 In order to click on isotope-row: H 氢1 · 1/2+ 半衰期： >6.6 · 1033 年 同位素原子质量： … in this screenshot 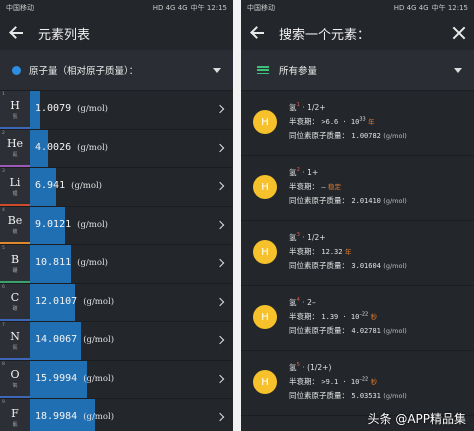, I will do `click(357, 123)`.